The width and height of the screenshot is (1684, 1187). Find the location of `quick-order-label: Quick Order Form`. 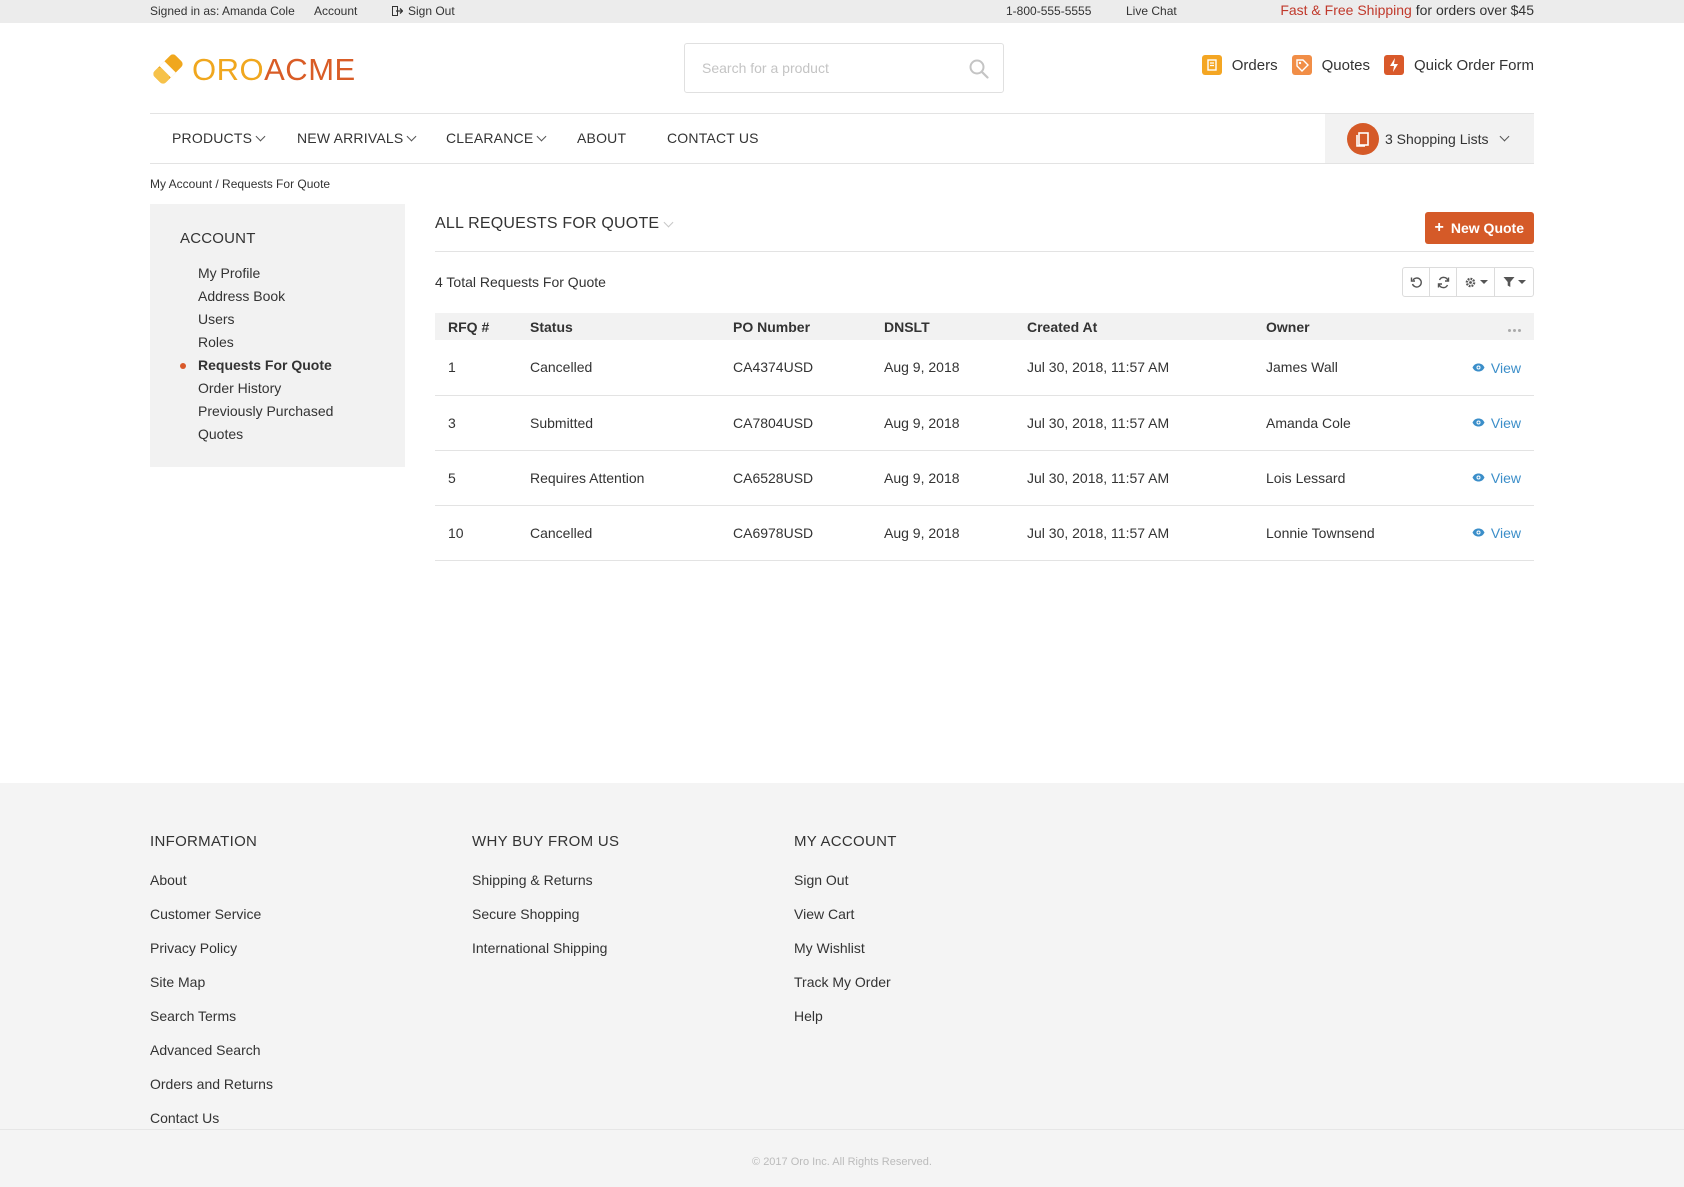

quick-order-label: Quick Order Form is located at coordinates (1473, 65).